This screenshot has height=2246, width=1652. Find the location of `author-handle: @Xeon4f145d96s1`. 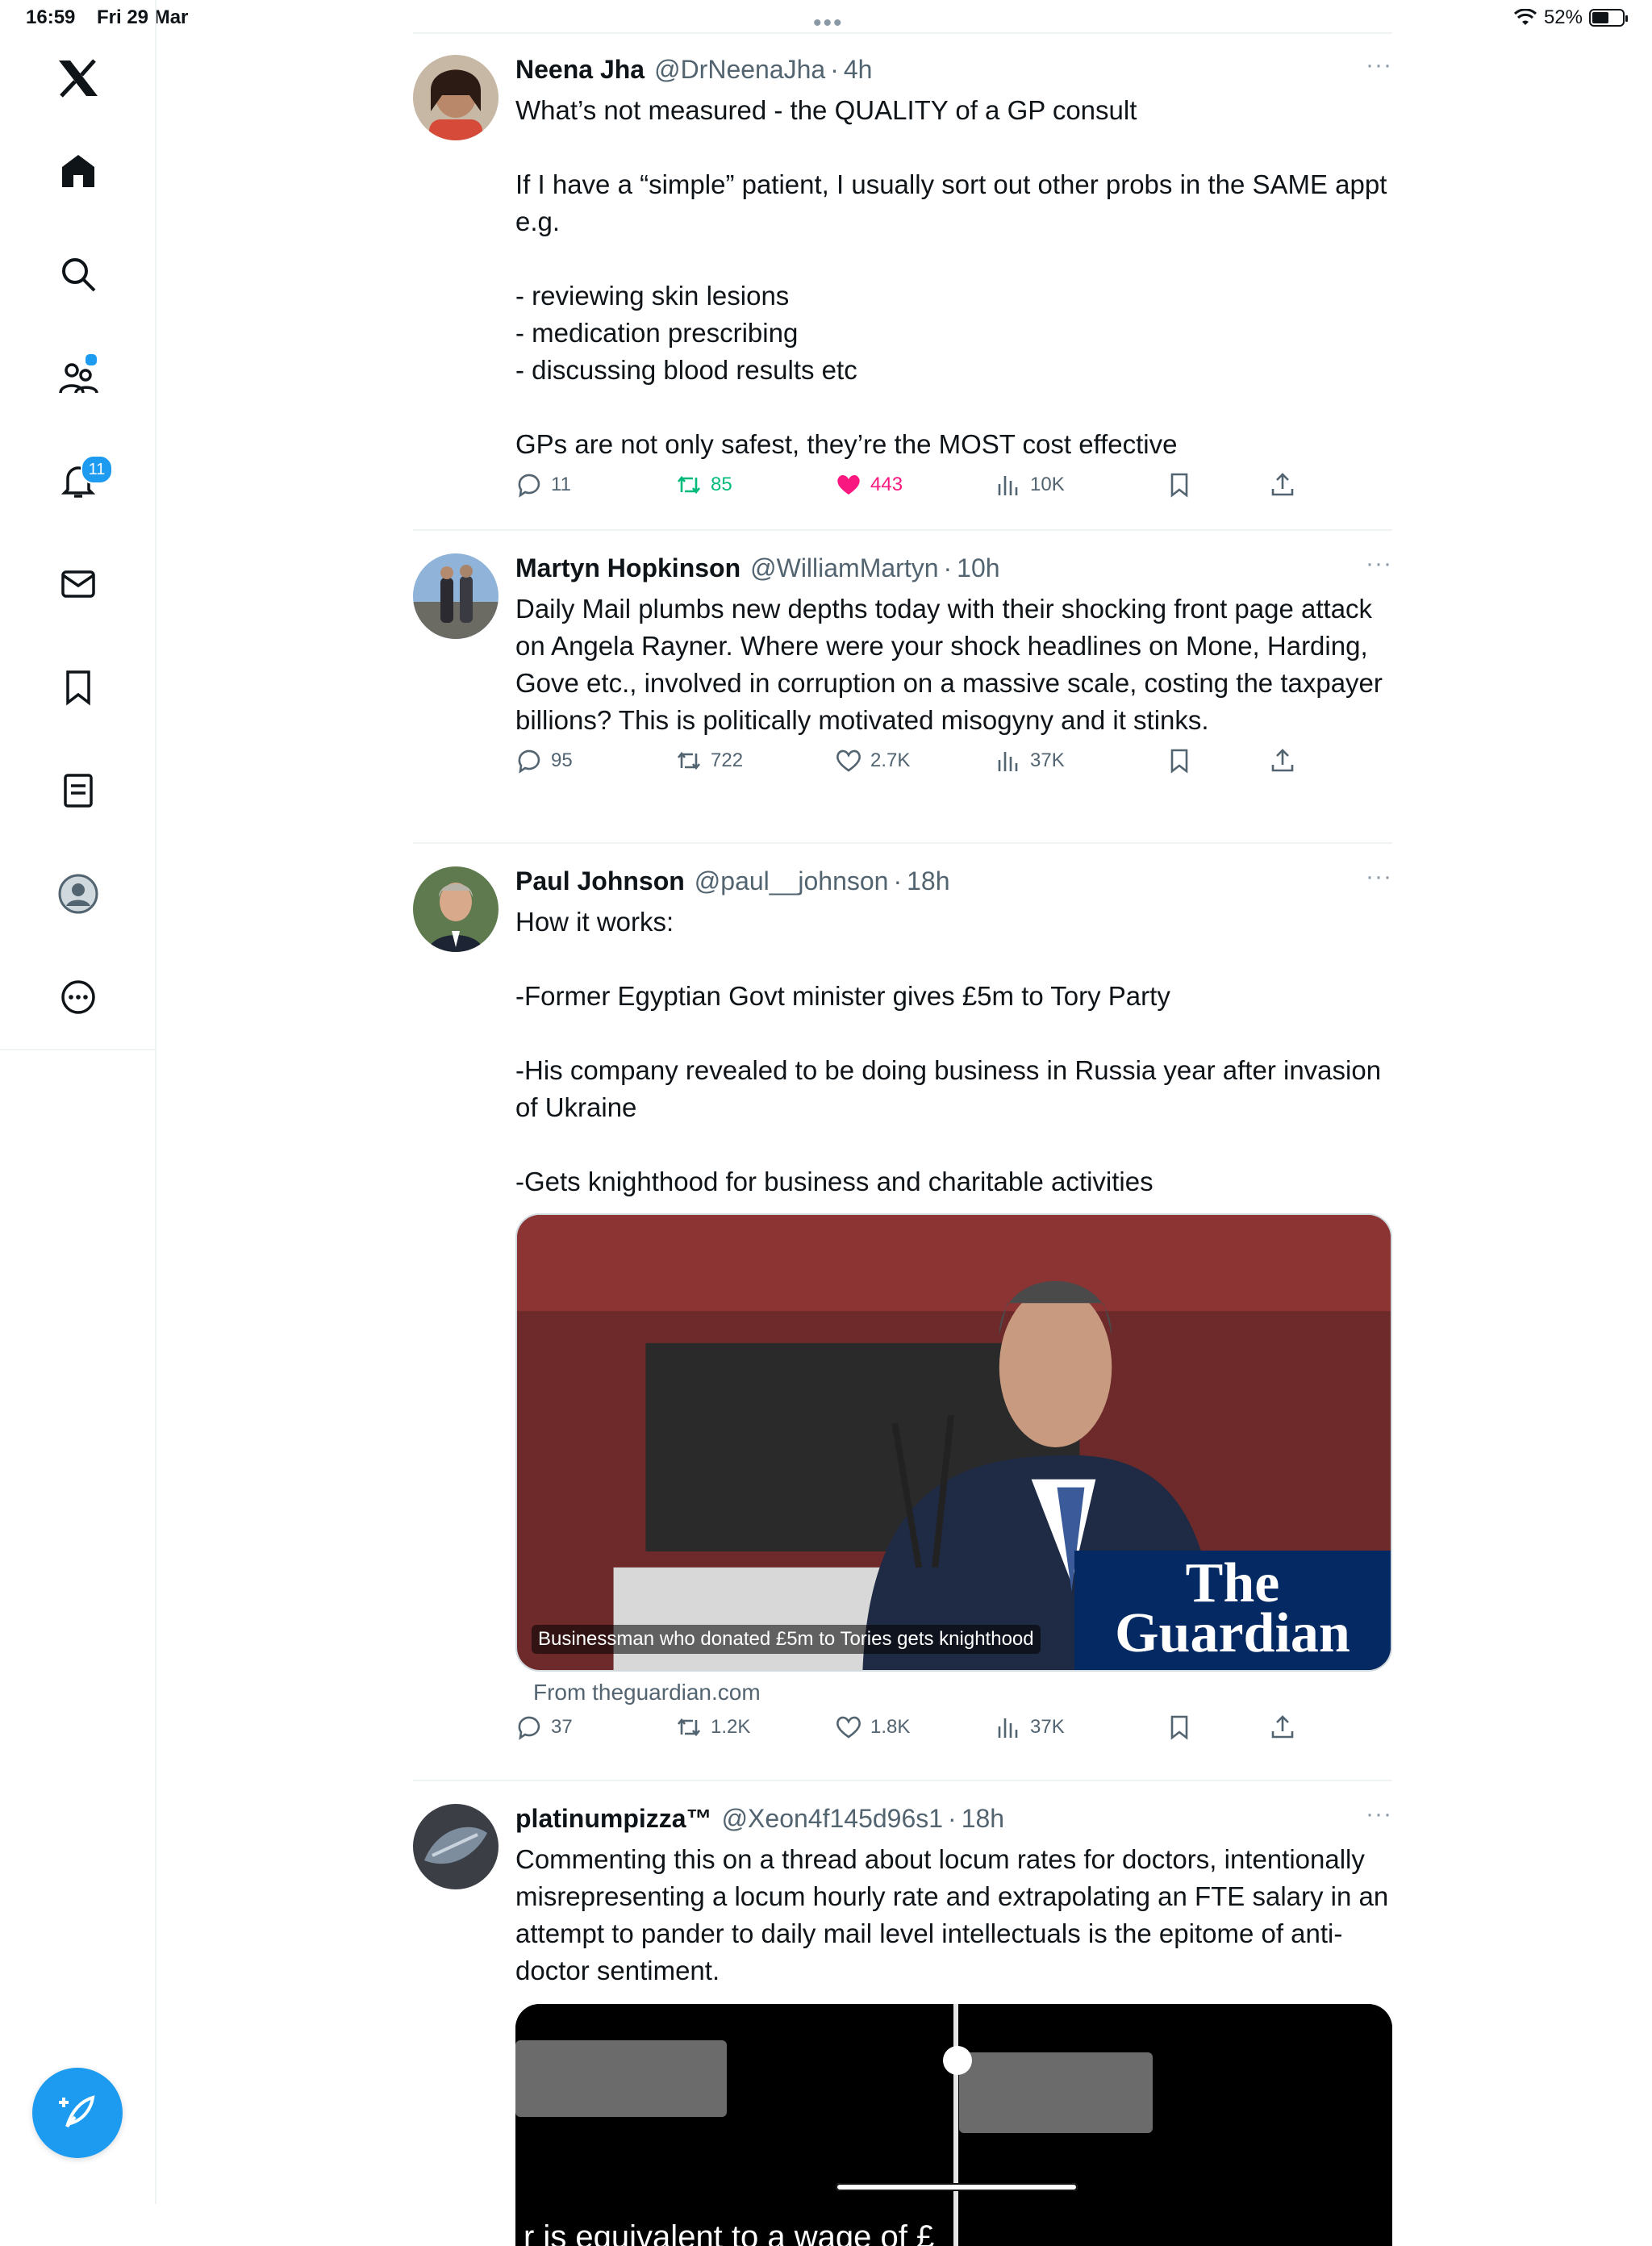

author-handle: @Xeon4f145d96s1 is located at coordinates (833, 1819).